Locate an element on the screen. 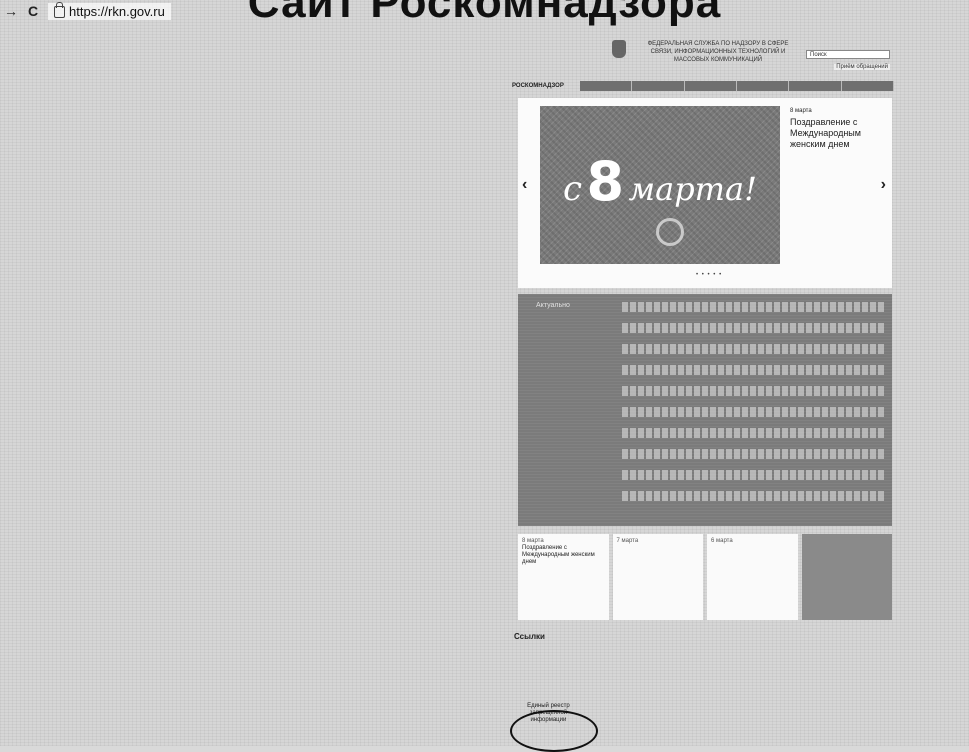 The height and width of the screenshot is (752, 969). reload-icon: C is located at coordinates (33, 11).